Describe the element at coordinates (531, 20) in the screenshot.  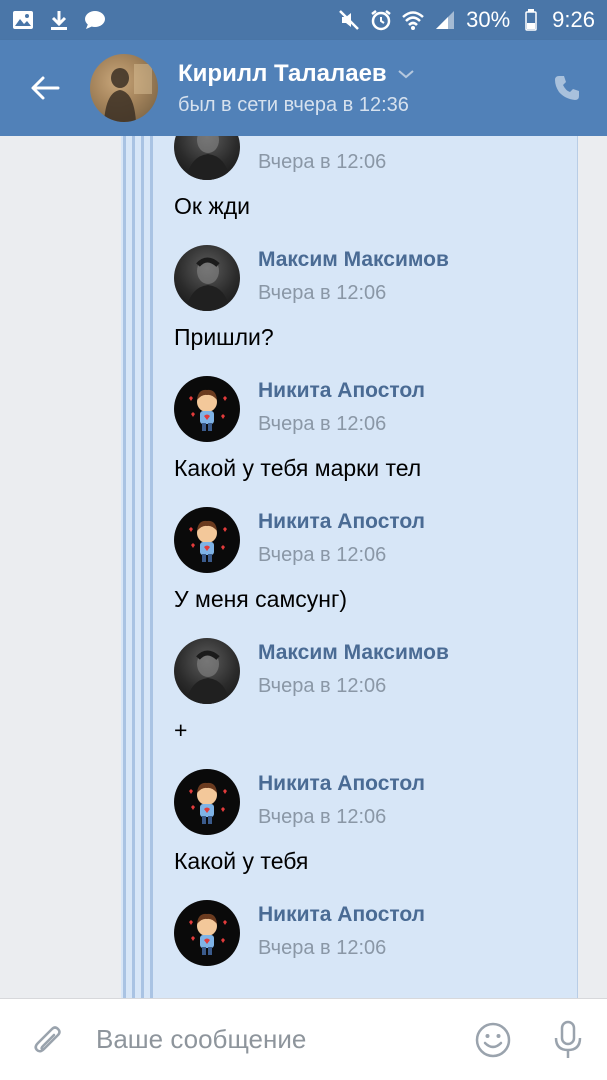
I see `battery-icon` at that location.